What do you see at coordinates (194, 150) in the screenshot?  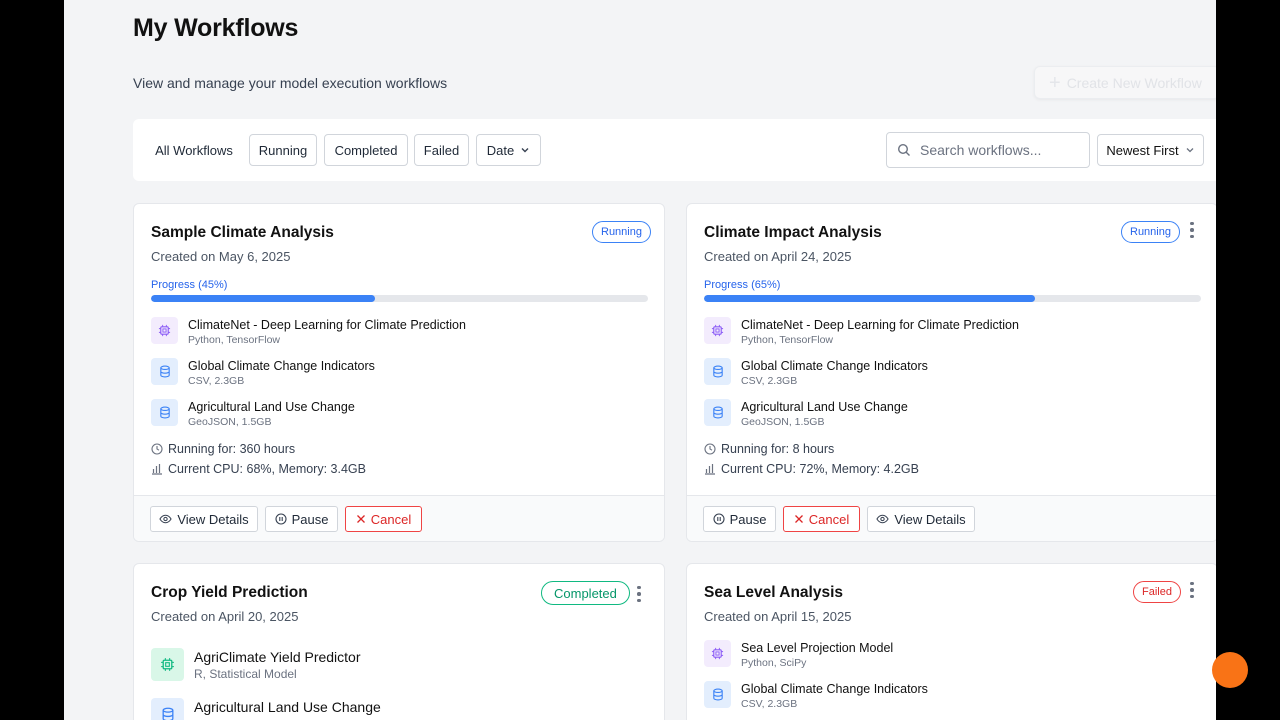 I see `filter-all-workflows: All Workflows` at bounding box center [194, 150].